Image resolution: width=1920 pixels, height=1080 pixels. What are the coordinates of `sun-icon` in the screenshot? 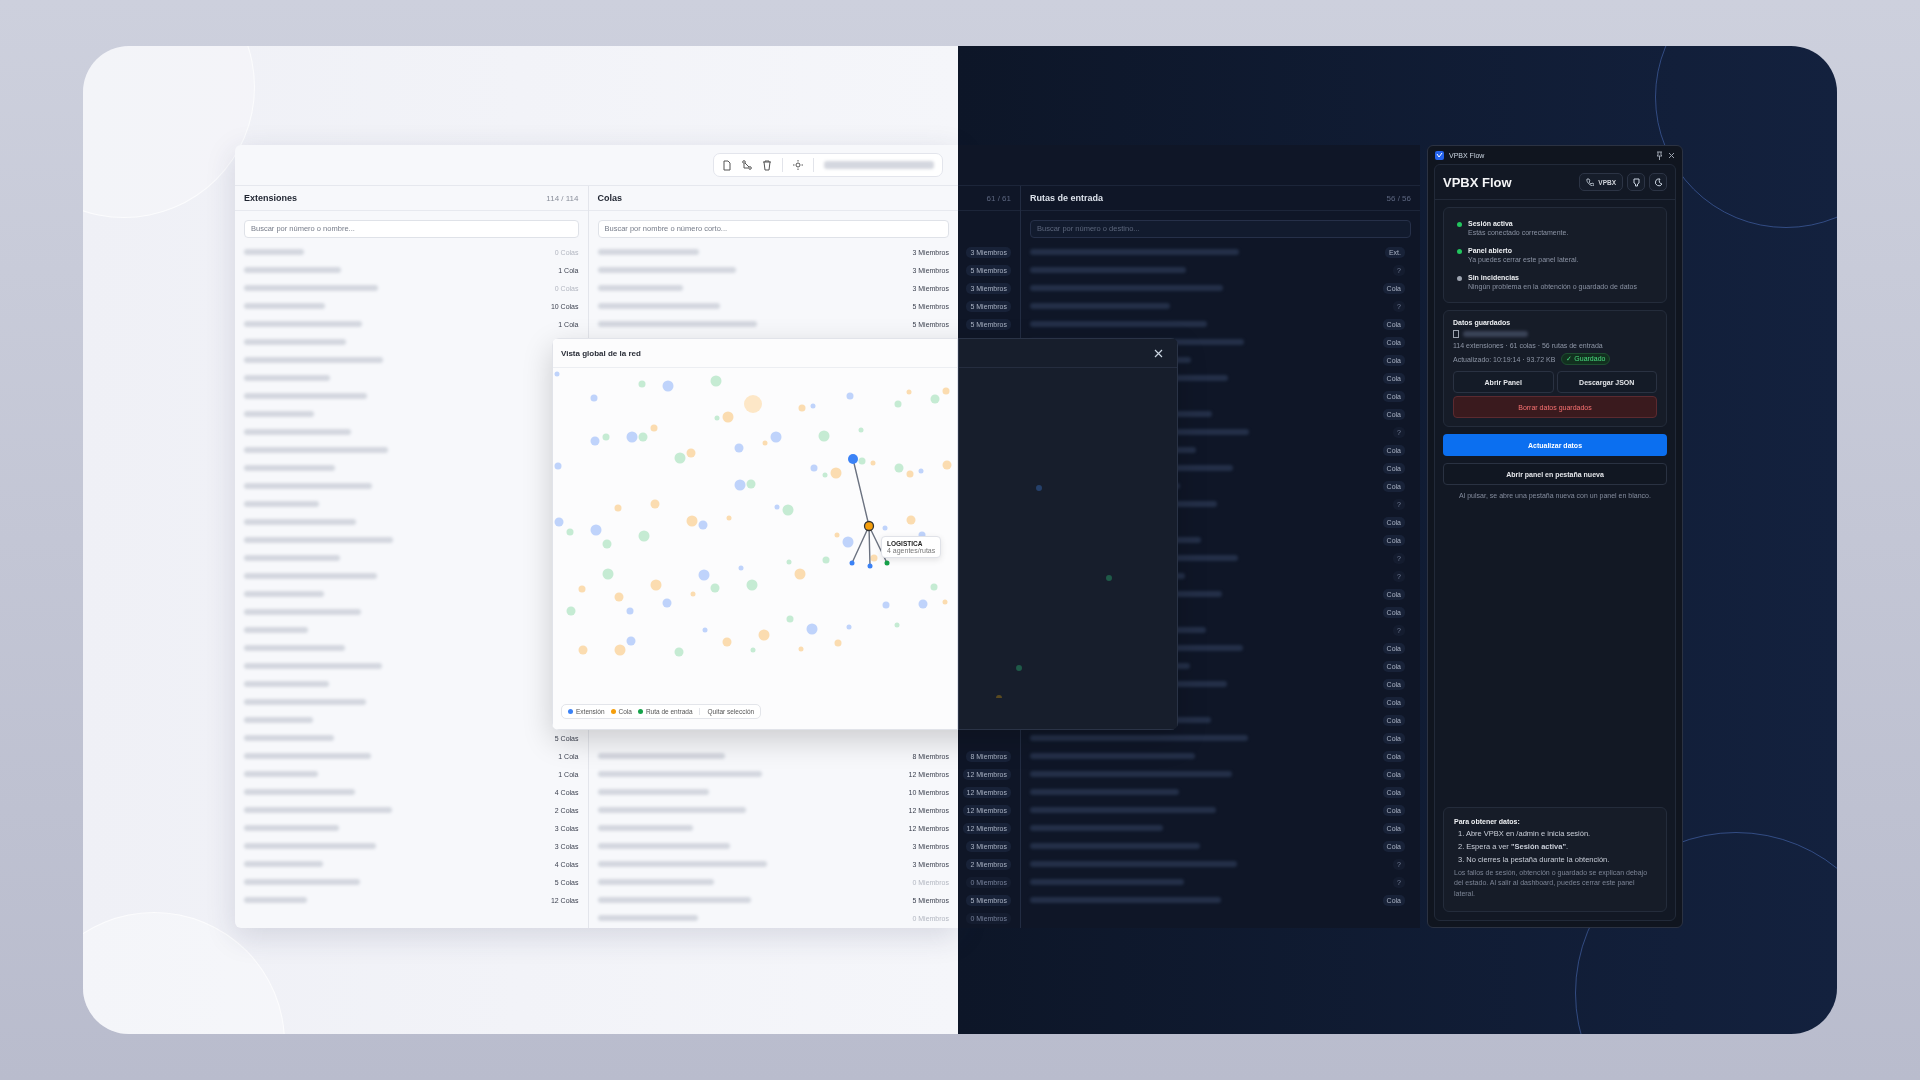 It's located at (798, 165).